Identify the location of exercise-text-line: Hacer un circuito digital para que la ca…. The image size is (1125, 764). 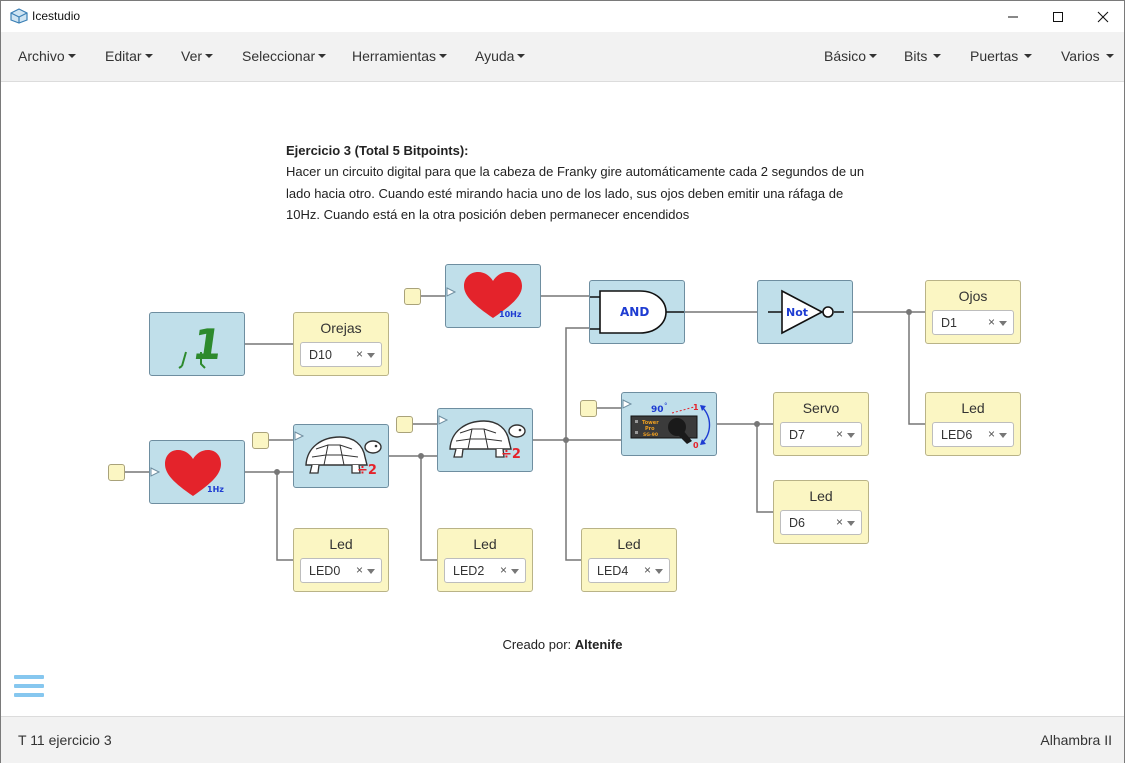
(575, 172).